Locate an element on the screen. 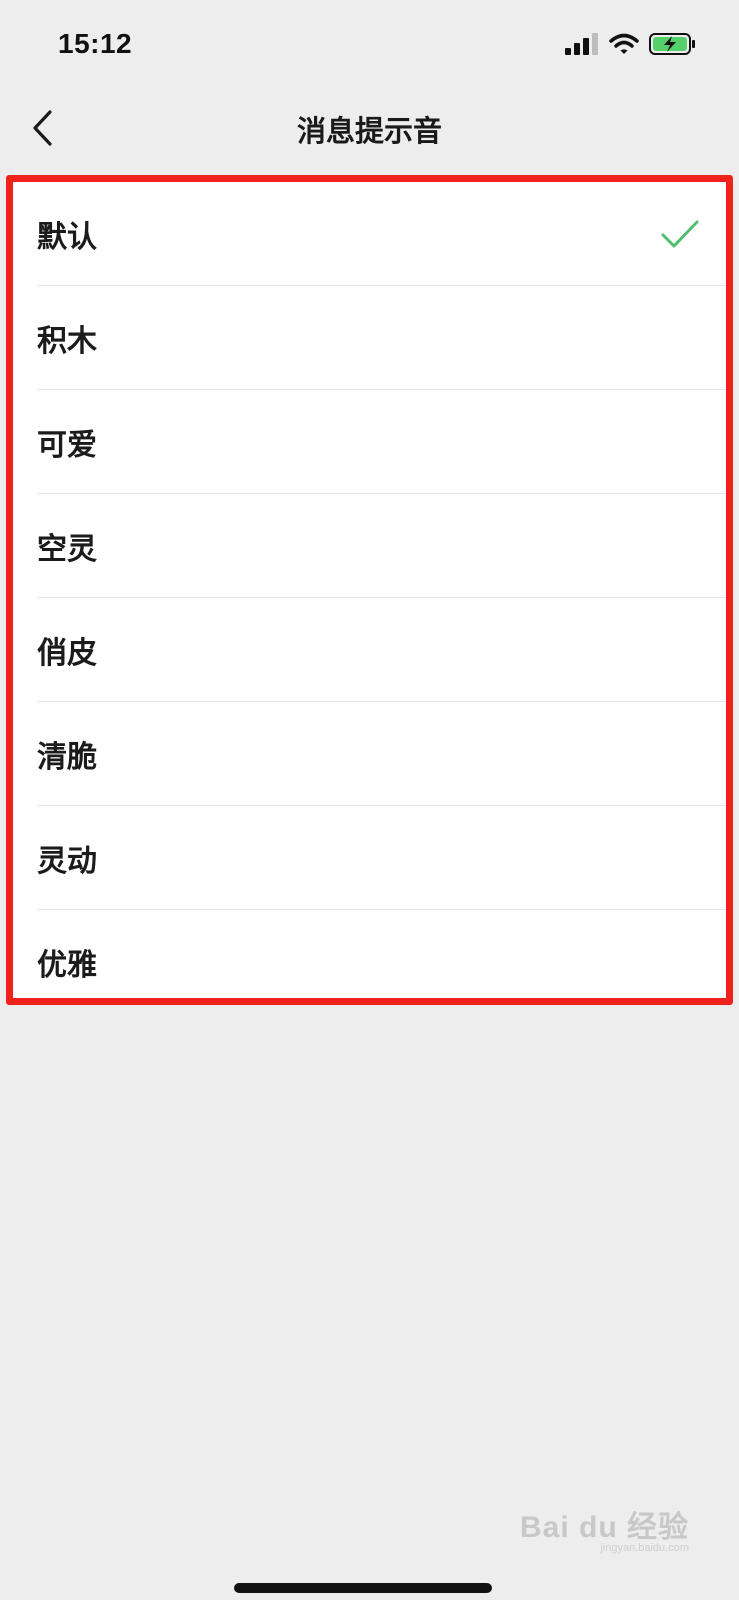  battery-charging-icon is located at coordinates (672, 44).